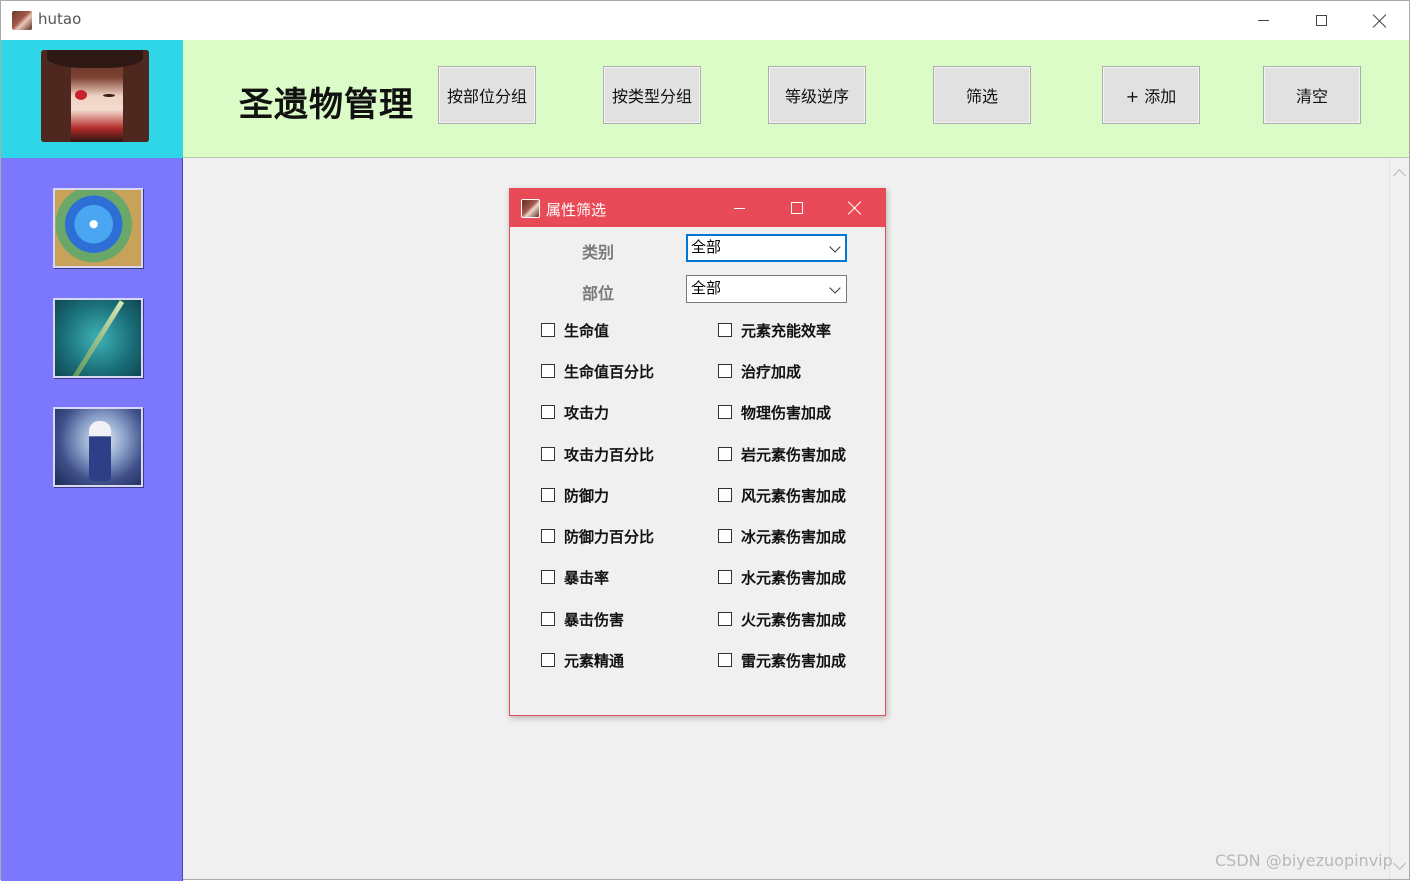  I want to click on flower-artifact-icon, so click(98, 228).